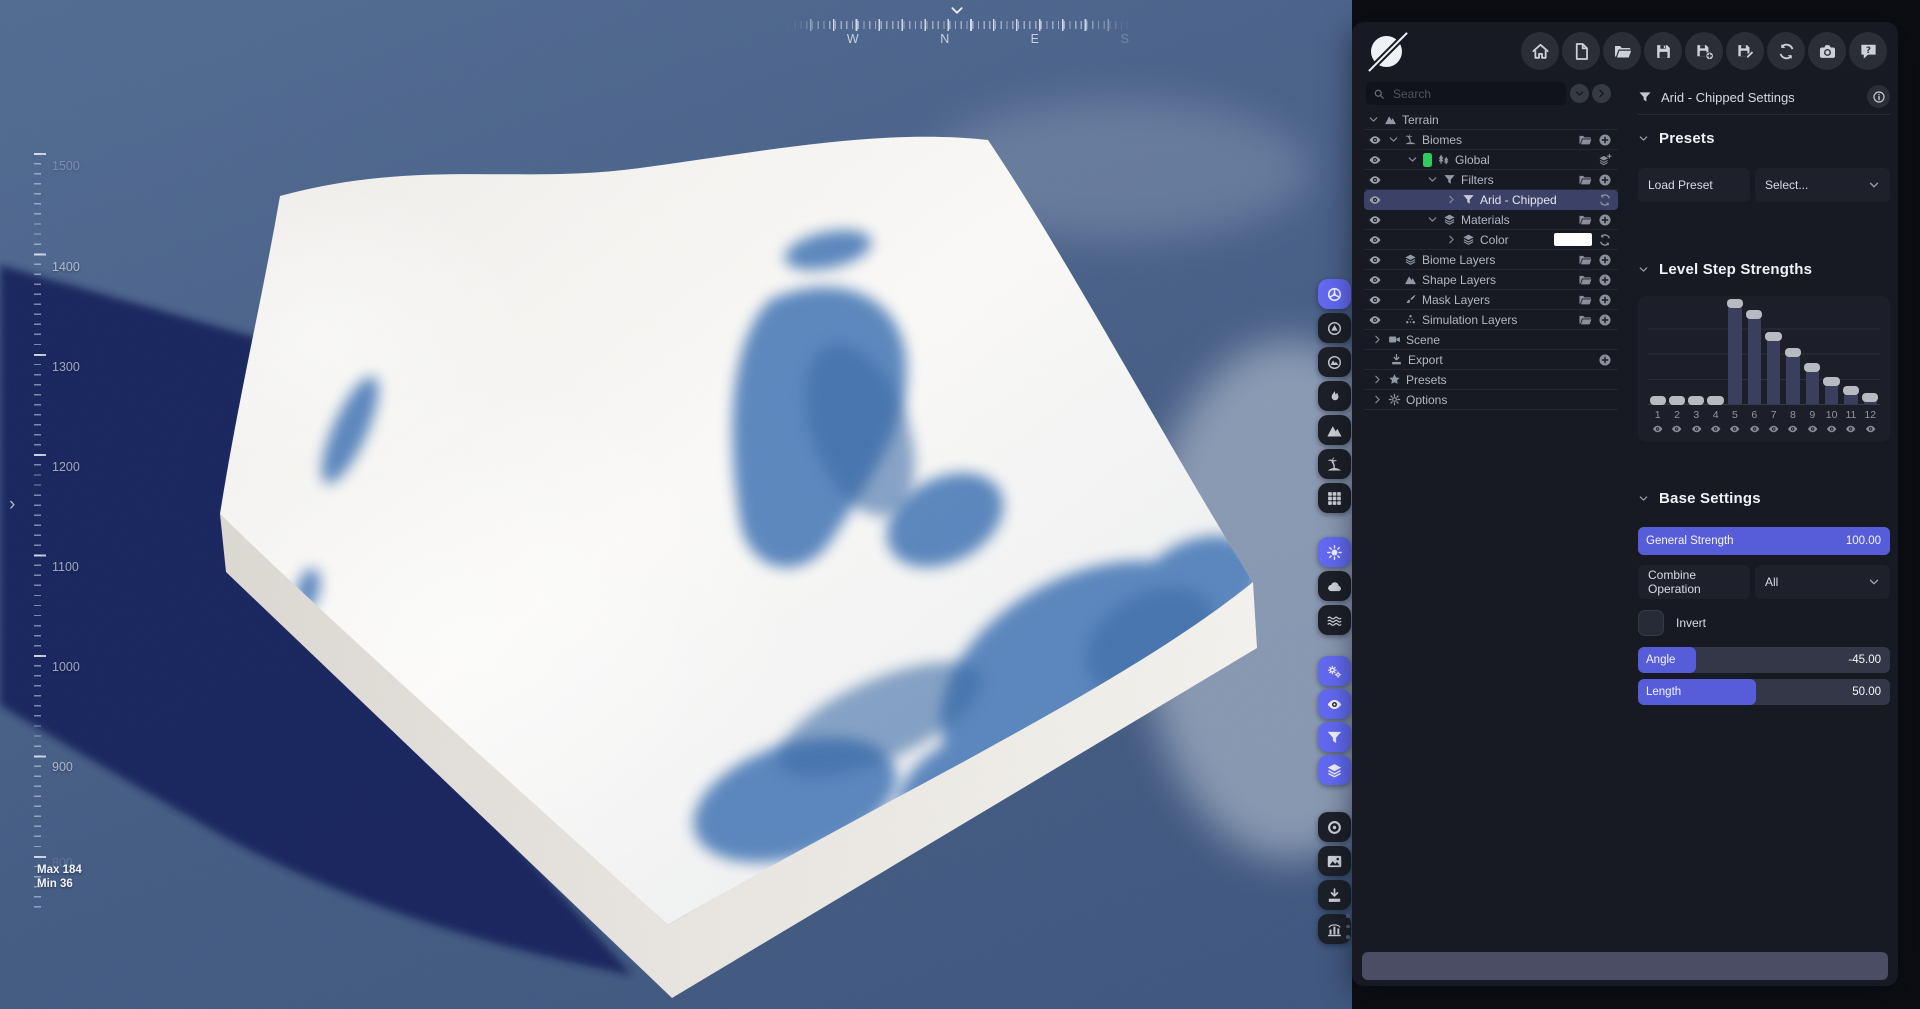  Describe the element at coordinates (1745, 51) in the screenshot. I see `save-edit-button` at that location.